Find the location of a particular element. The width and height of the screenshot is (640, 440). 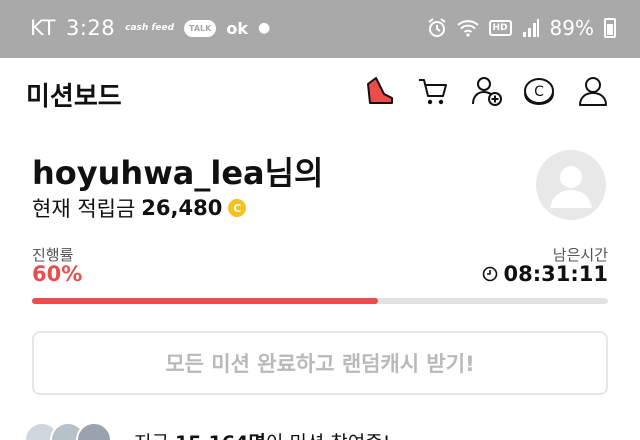

clock-time: 3:28 is located at coordinates (90, 28).